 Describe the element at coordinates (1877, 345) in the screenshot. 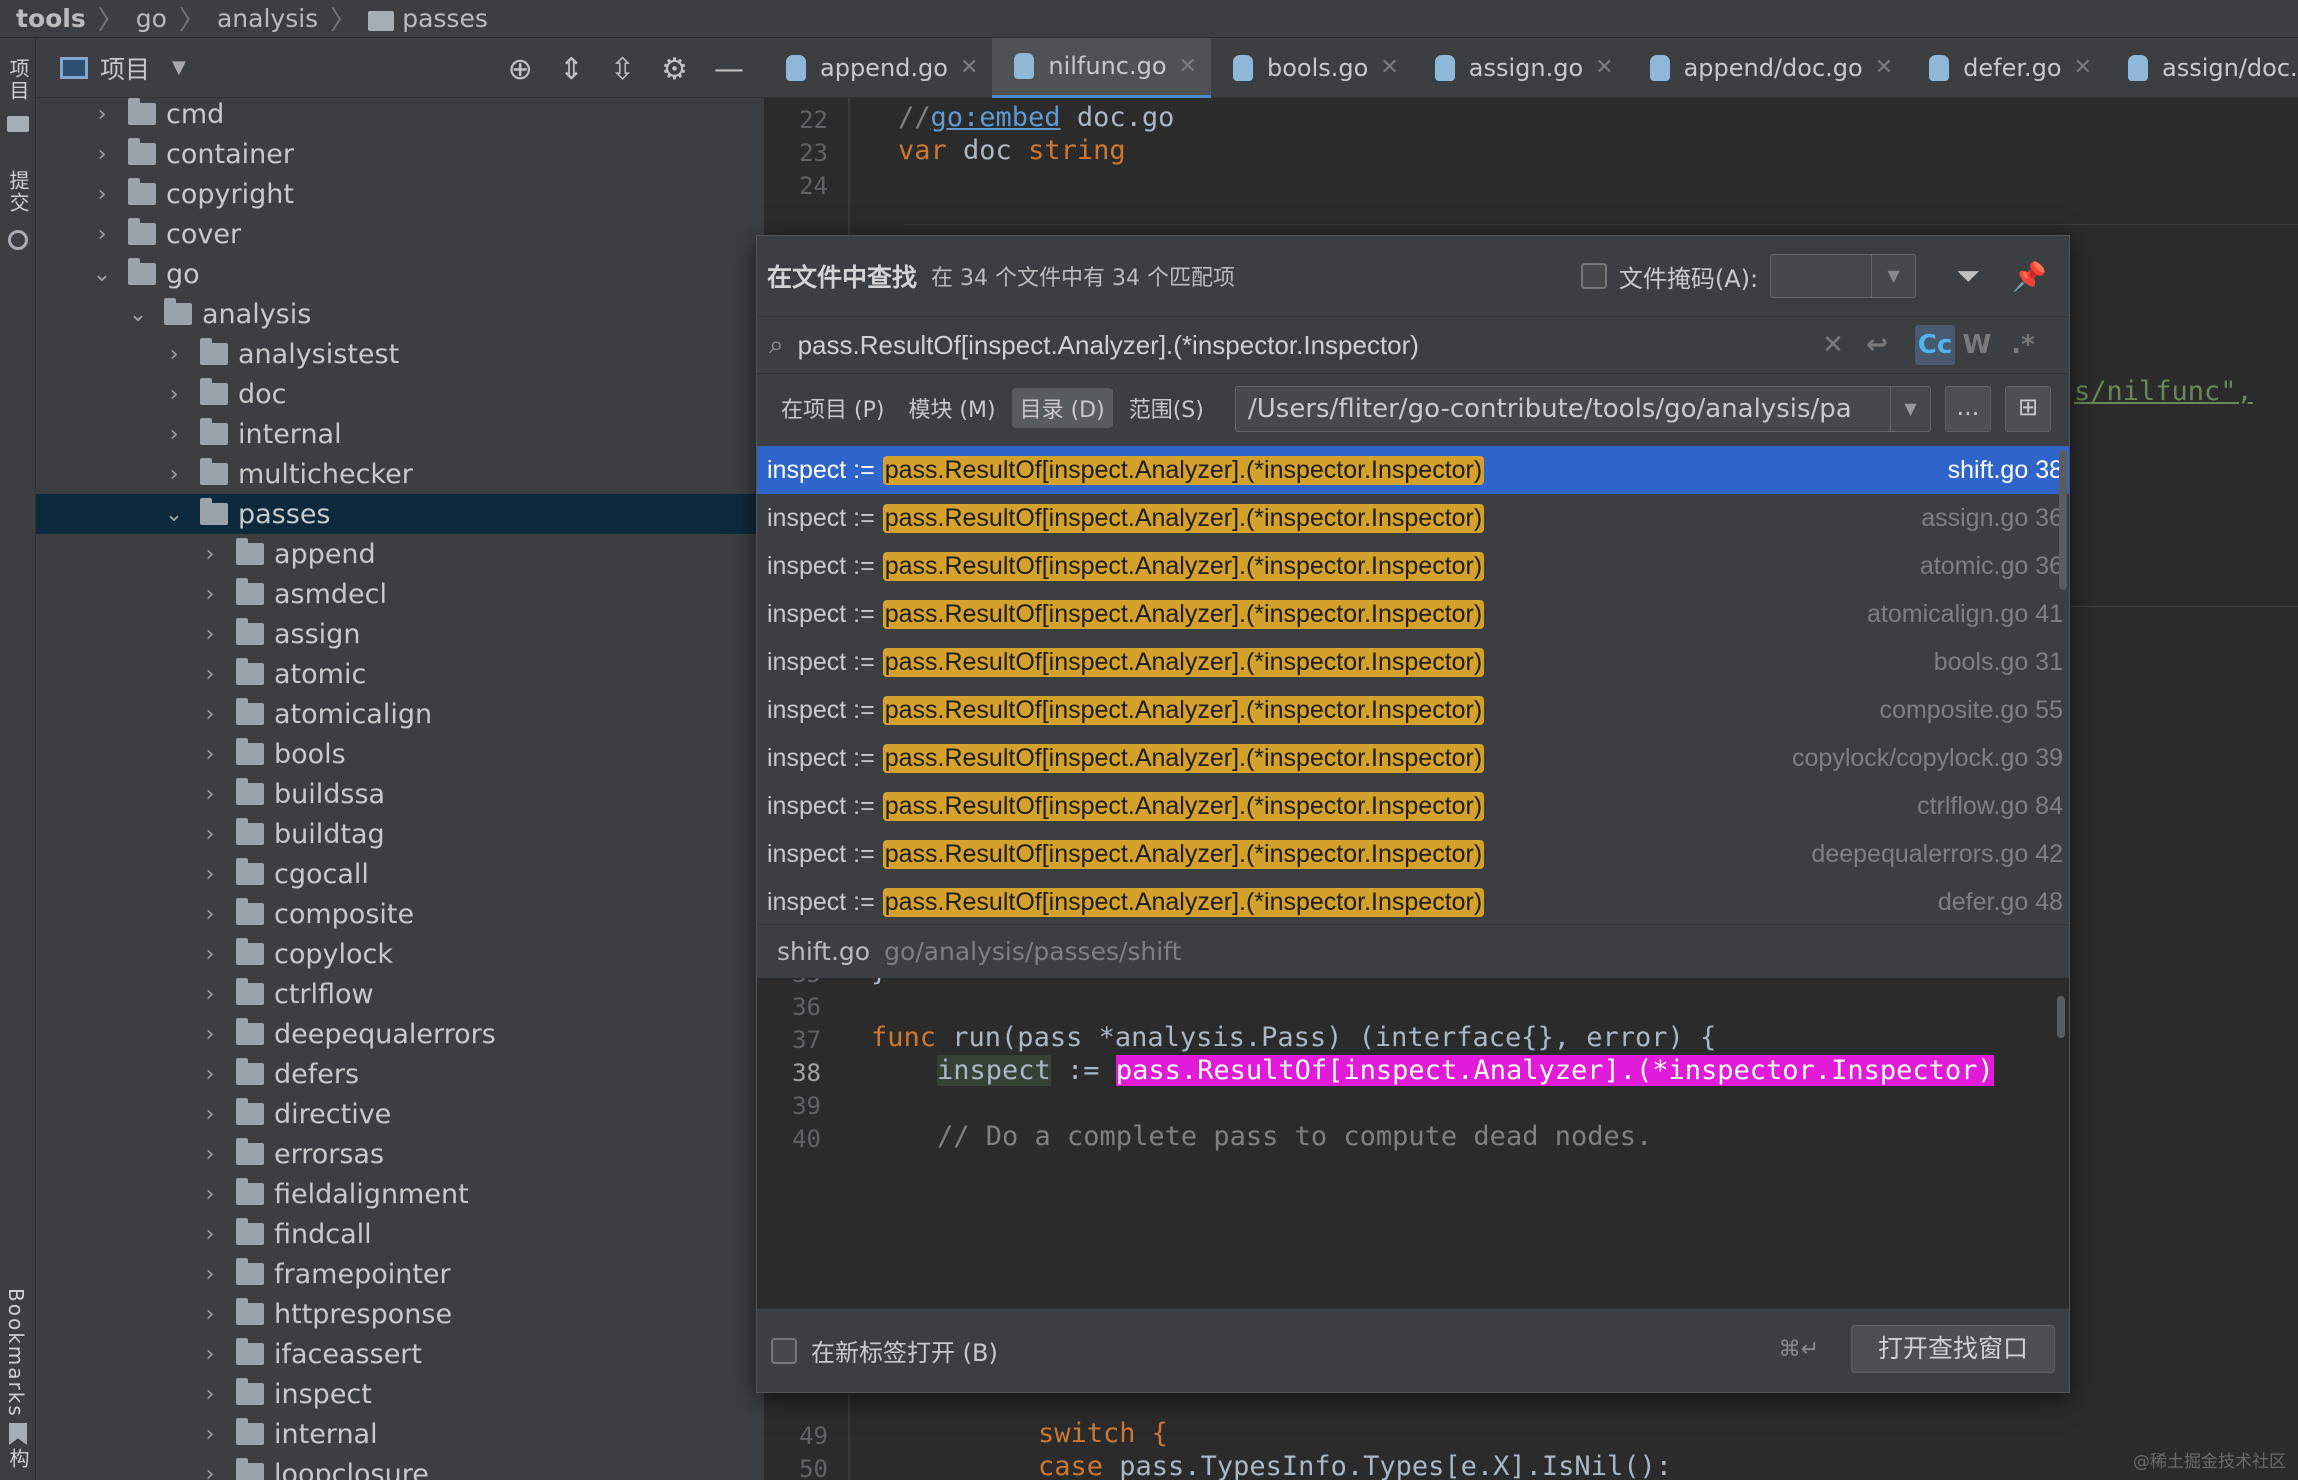

I see `new-line-icon: ↩` at that location.